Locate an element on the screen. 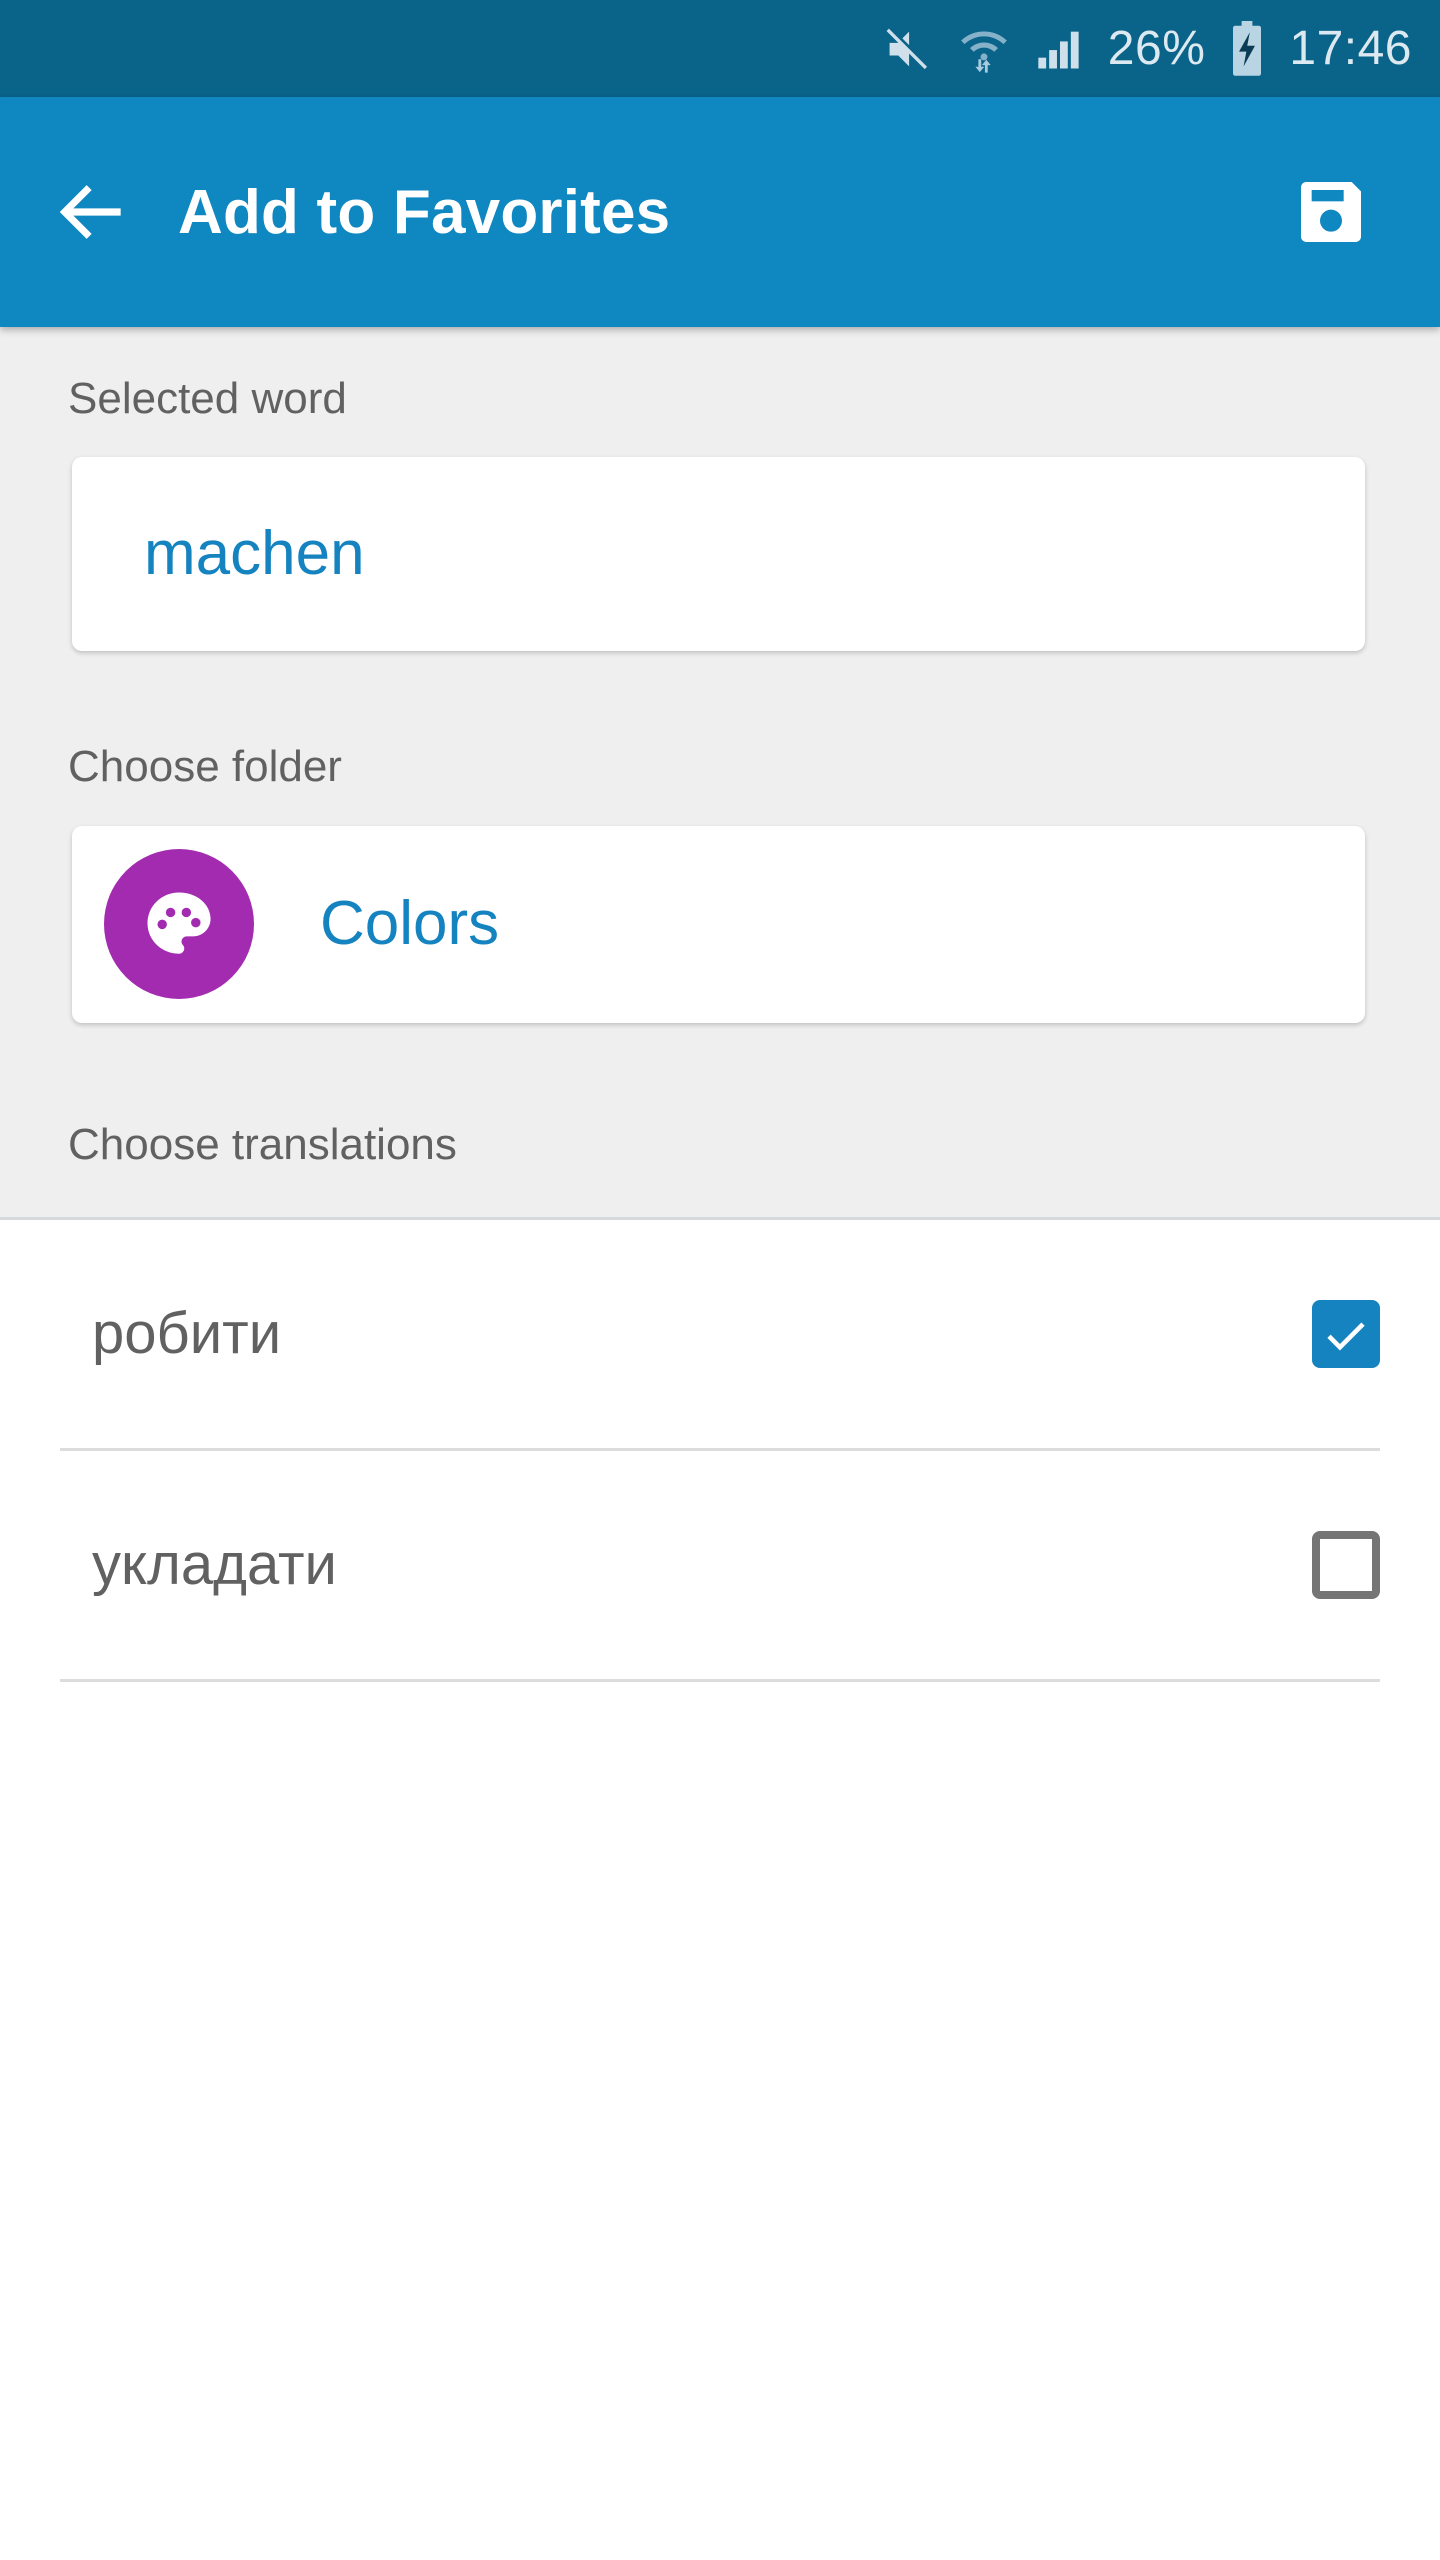 The image size is (1440, 2560). status-bar-icons: 26% 17:46 is located at coordinates (1147, 48).